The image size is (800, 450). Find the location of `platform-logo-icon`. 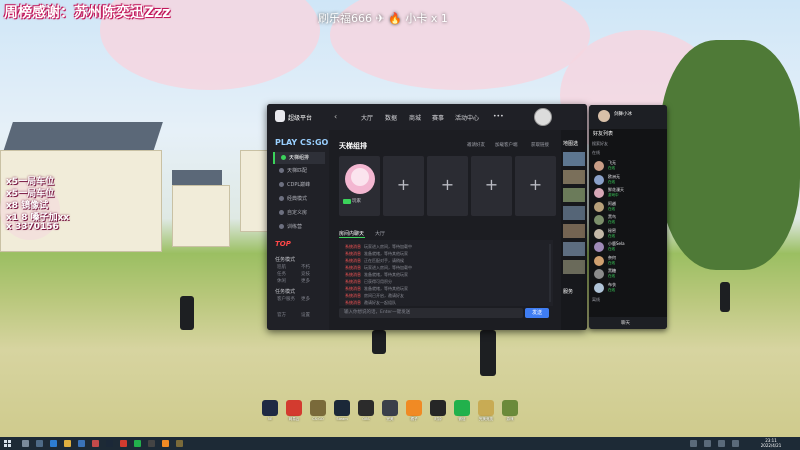

platform-logo-icon is located at coordinates (280, 116).